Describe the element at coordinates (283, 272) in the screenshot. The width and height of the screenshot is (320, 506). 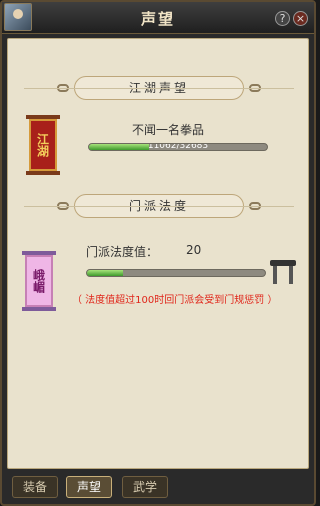
I see `sect-gate-icon` at that location.